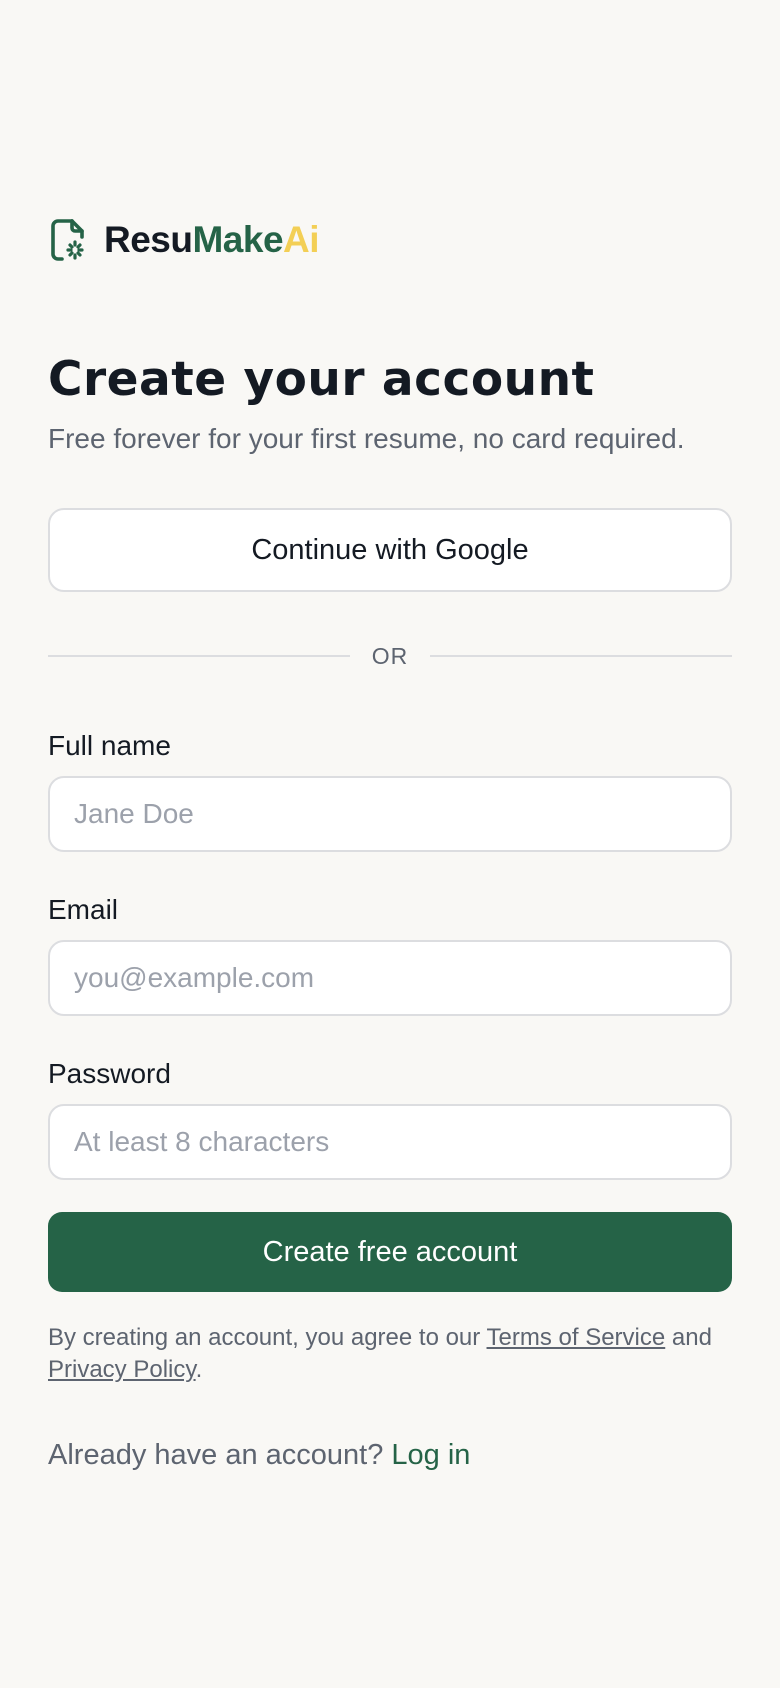 This screenshot has height=1688, width=780. I want to click on full-name-label: Full name, so click(109, 745).